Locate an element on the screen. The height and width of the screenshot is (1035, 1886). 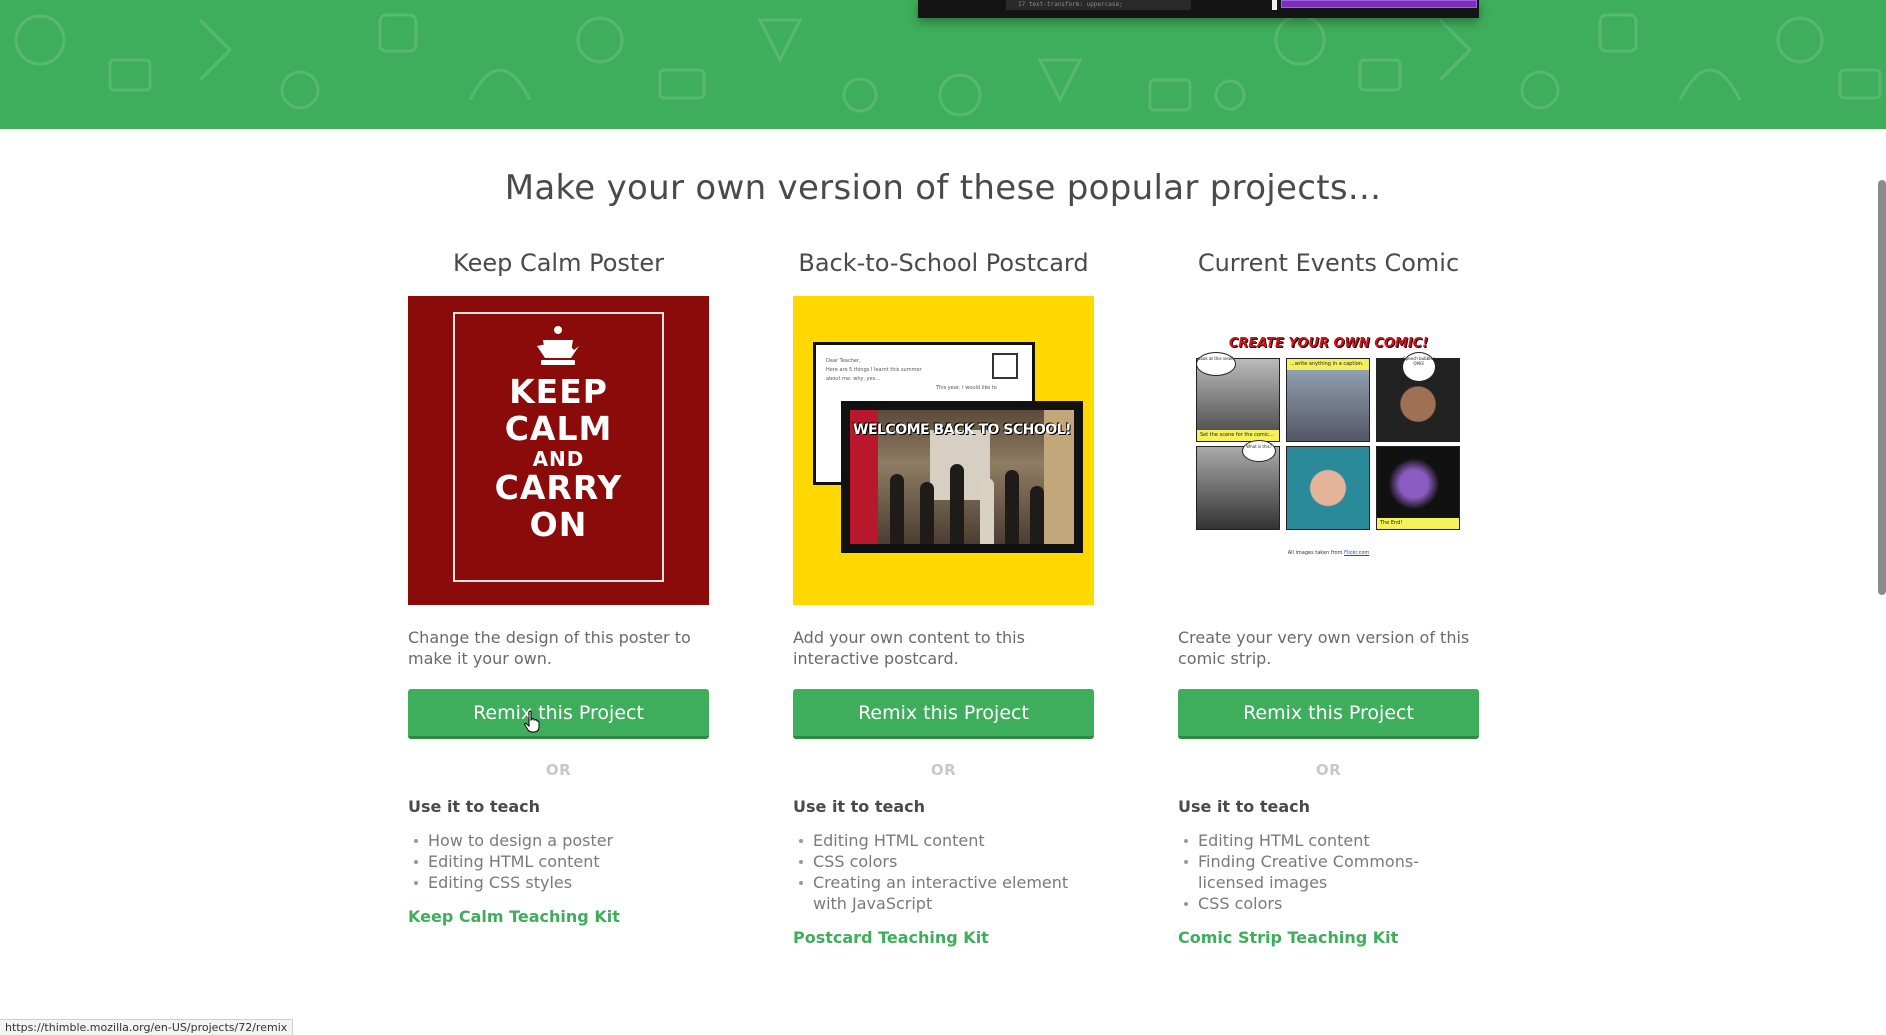
postcard-teaching-kit-link: Postcard Teaching Kit is located at coordinates (891, 937).